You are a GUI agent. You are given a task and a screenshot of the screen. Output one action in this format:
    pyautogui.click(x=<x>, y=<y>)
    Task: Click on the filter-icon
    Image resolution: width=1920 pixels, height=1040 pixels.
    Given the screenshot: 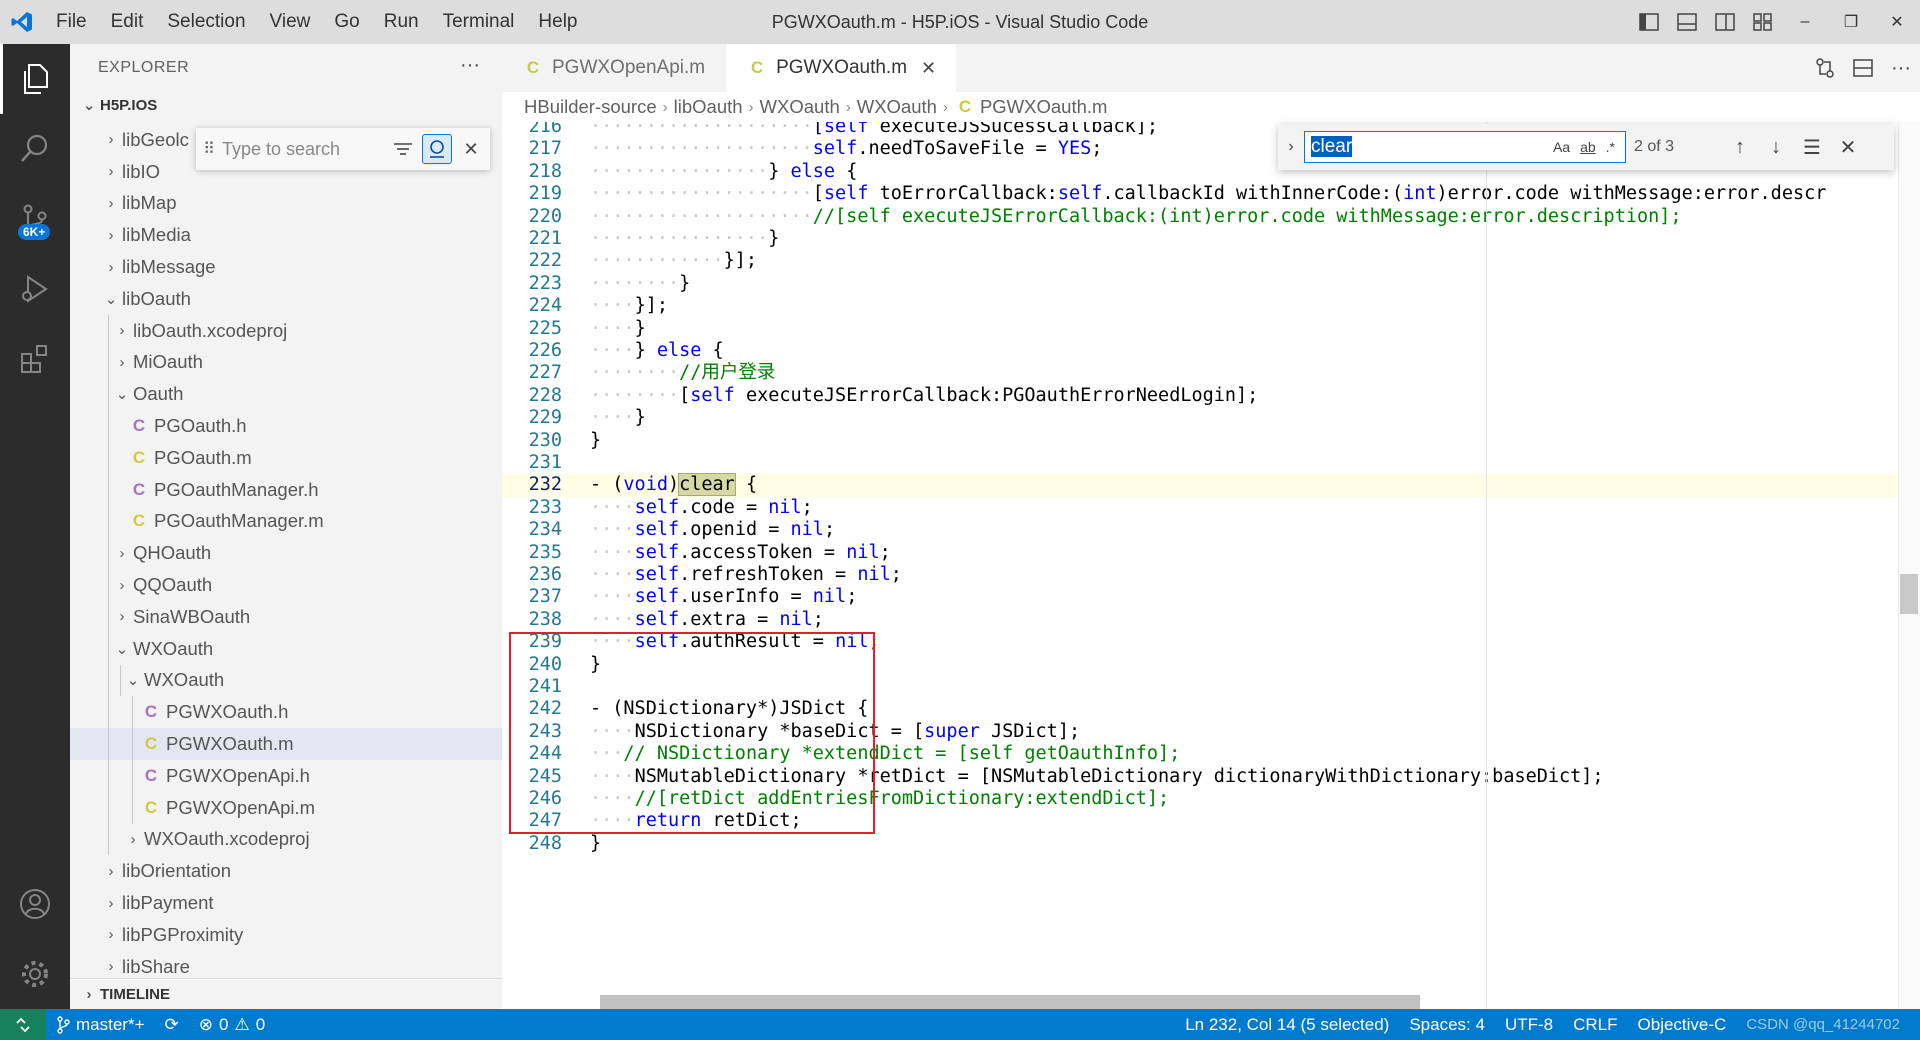 What is the action you would take?
    pyautogui.click(x=403, y=149)
    